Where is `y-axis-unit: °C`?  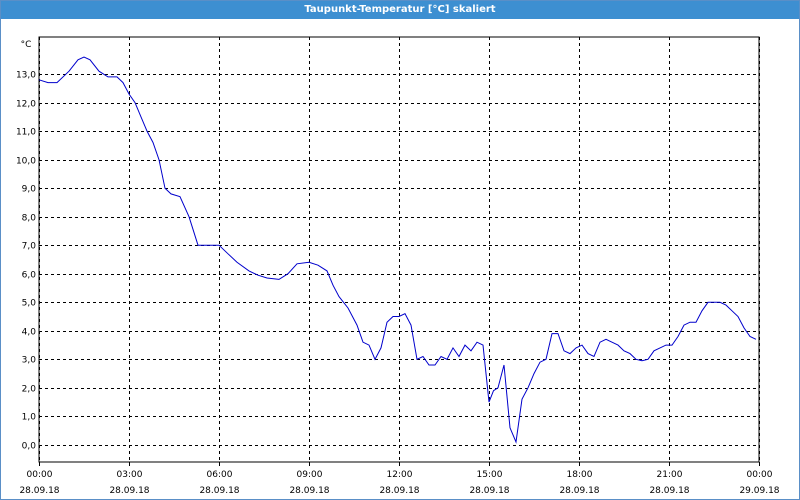 y-axis-unit: °C is located at coordinates (26, 45).